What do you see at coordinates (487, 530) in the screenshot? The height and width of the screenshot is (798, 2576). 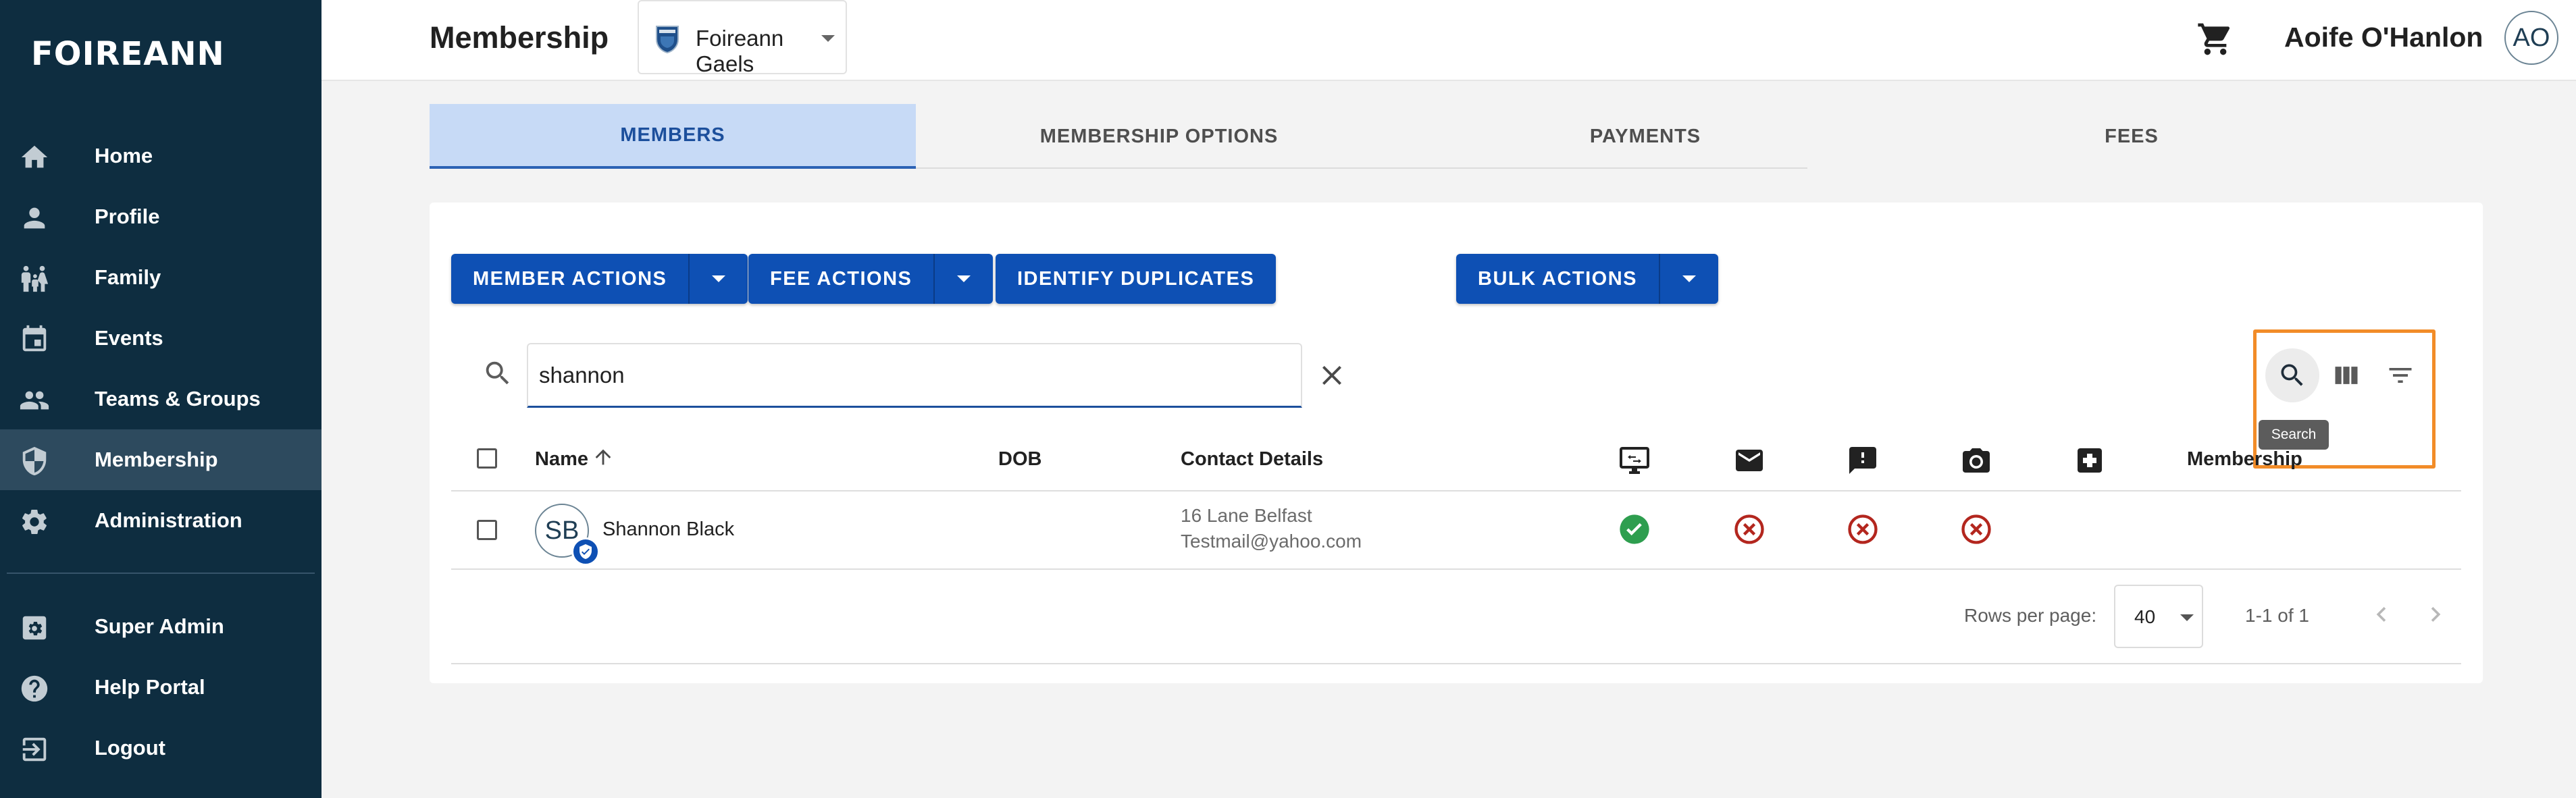 I see `row-checkbox` at bounding box center [487, 530].